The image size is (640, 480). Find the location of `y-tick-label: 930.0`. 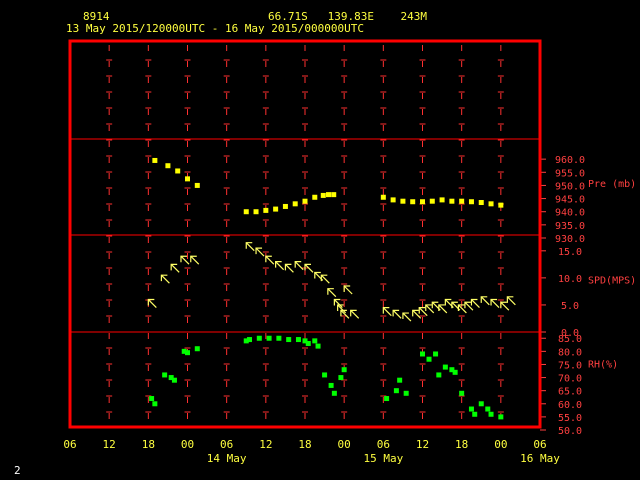

y-tick-label: 930.0 is located at coordinates (570, 239).